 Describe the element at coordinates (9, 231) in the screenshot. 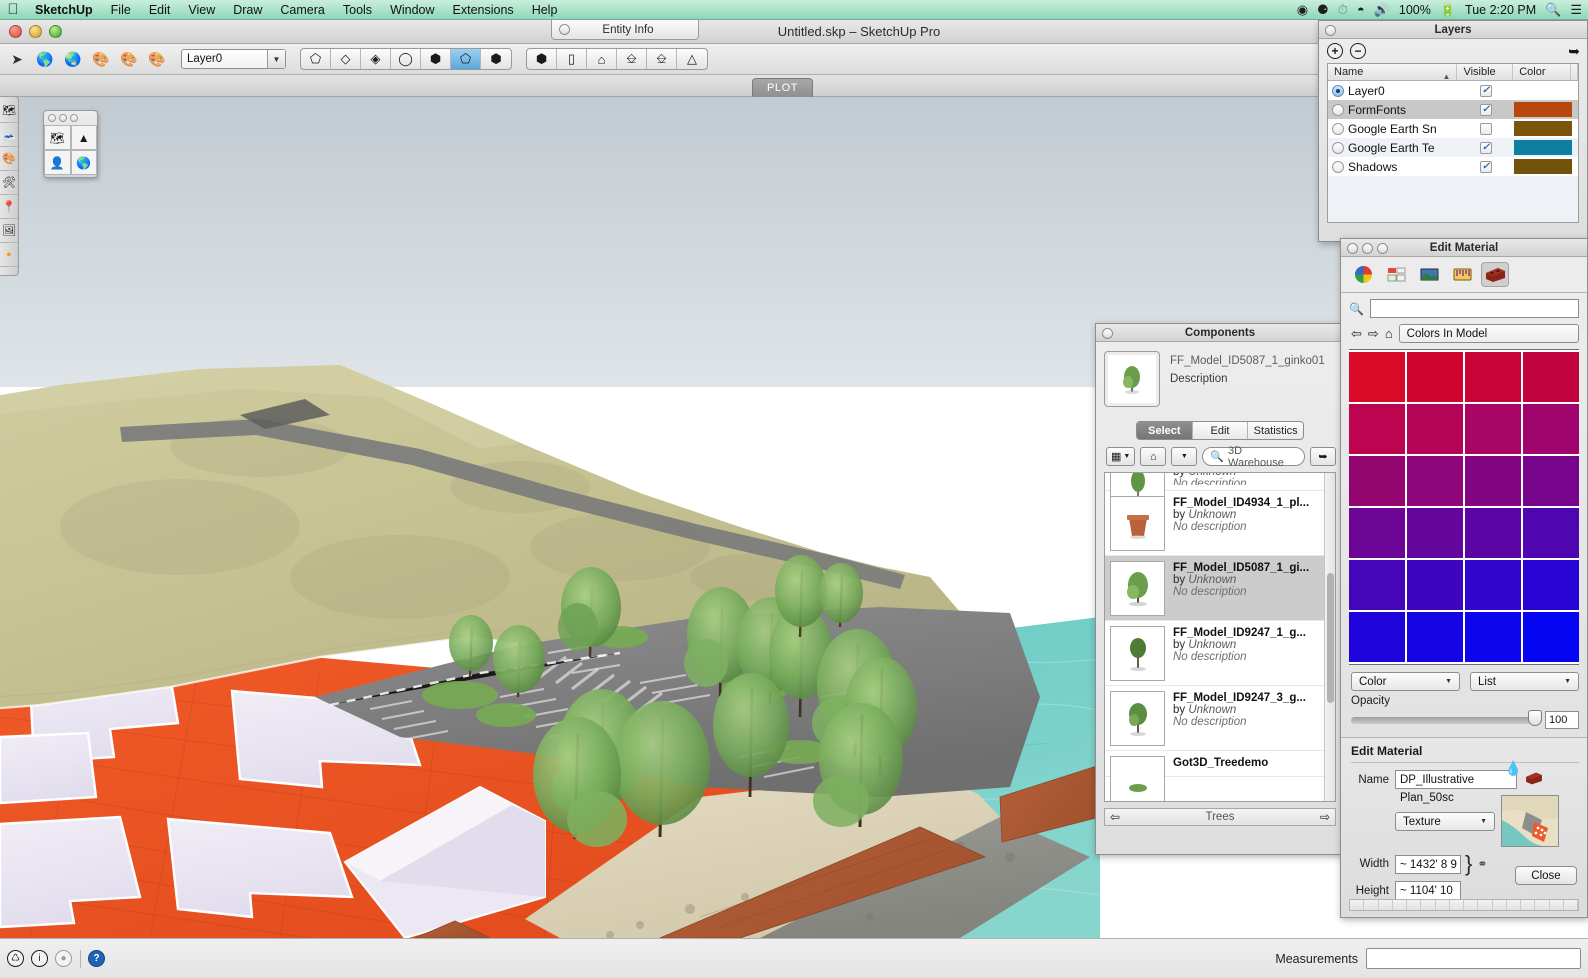

I see `large-tool-6-icon: 🖼` at that location.